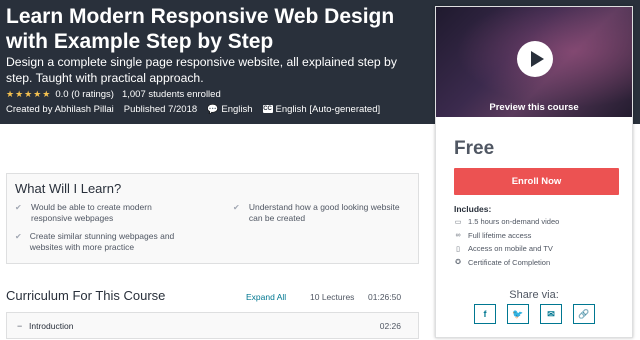 The width and height of the screenshot is (640, 340). Describe the element at coordinates (535, 59) in the screenshot. I see `play-icon` at that location.